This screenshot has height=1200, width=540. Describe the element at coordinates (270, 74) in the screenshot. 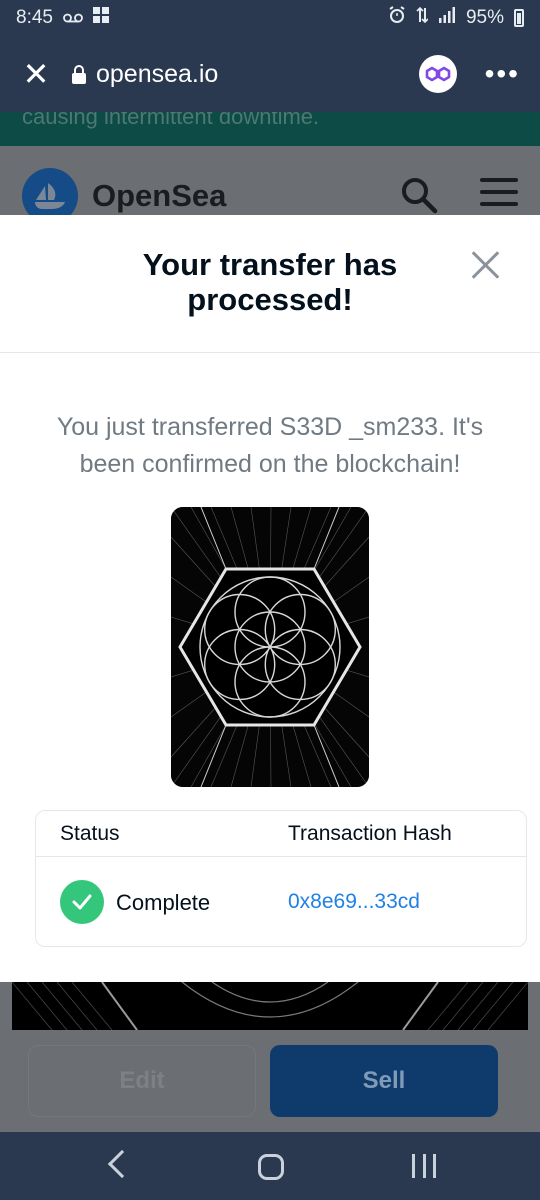

I see `browser-toolbar: ✕ opensea.io •••` at that location.